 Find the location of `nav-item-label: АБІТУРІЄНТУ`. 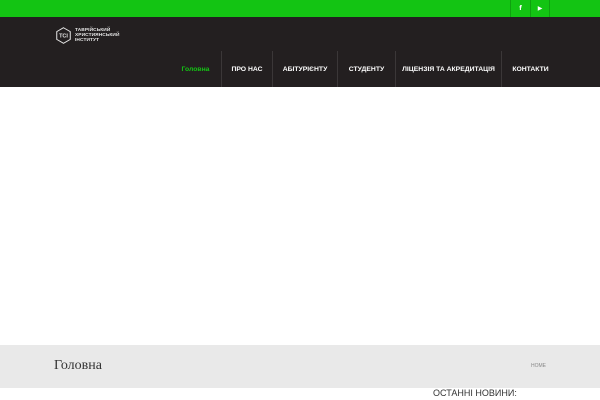

nav-item-label: АБІТУРІЄНТУ is located at coordinates (305, 69).